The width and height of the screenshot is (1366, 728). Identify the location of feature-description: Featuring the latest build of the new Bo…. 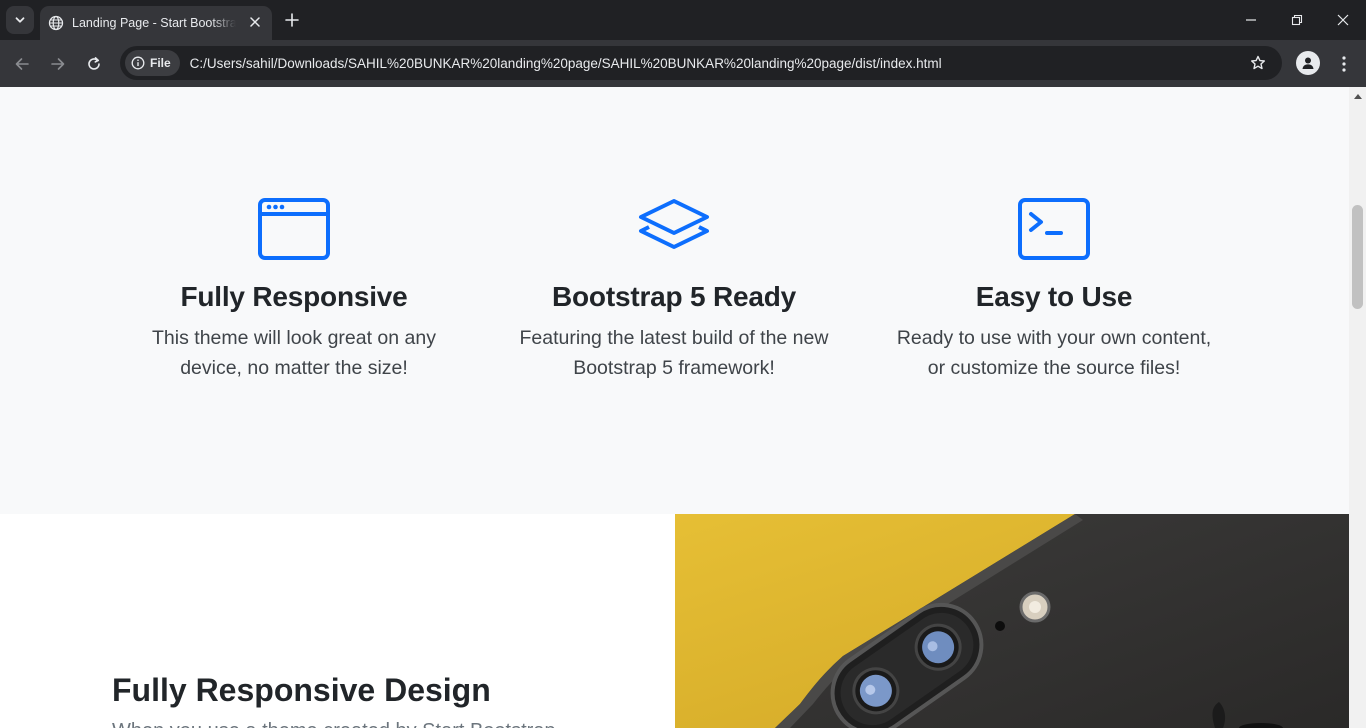
(674, 353).